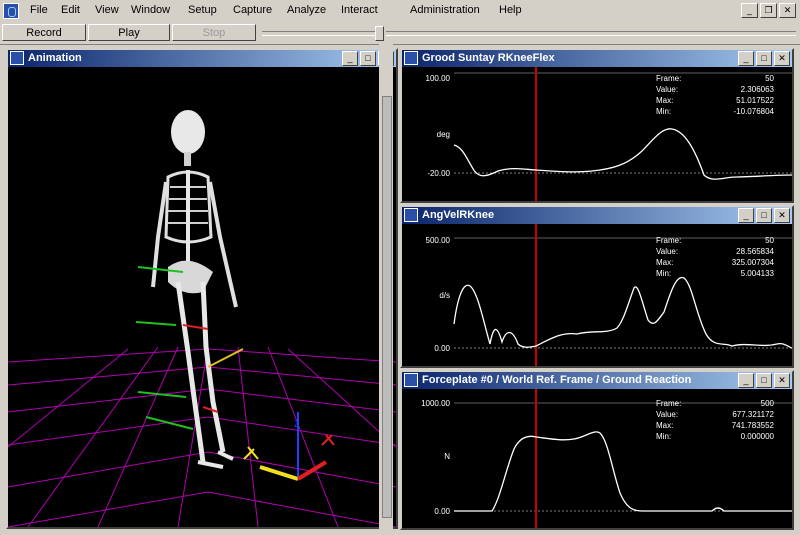 The image size is (800, 535). What do you see at coordinates (753, 262) in the screenshot?
I see `max-value: 325.007304` at bounding box center [753, 262].